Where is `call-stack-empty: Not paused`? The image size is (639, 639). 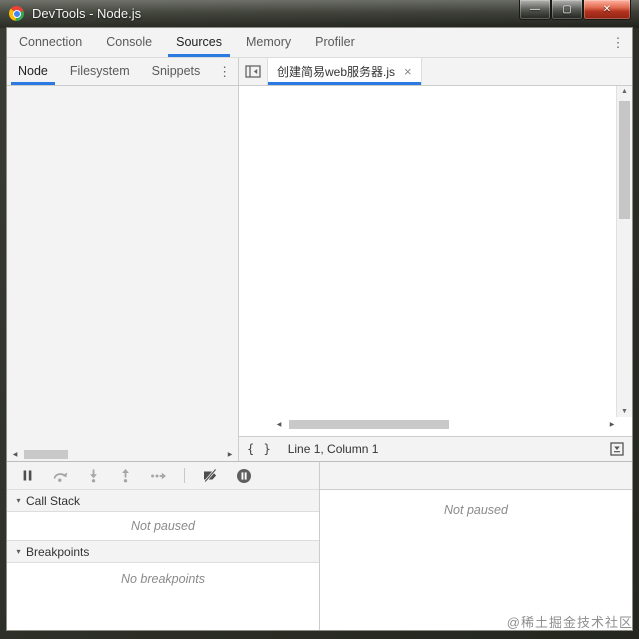
call-stack-empty: Not paused is located at coordinates (163, 526).